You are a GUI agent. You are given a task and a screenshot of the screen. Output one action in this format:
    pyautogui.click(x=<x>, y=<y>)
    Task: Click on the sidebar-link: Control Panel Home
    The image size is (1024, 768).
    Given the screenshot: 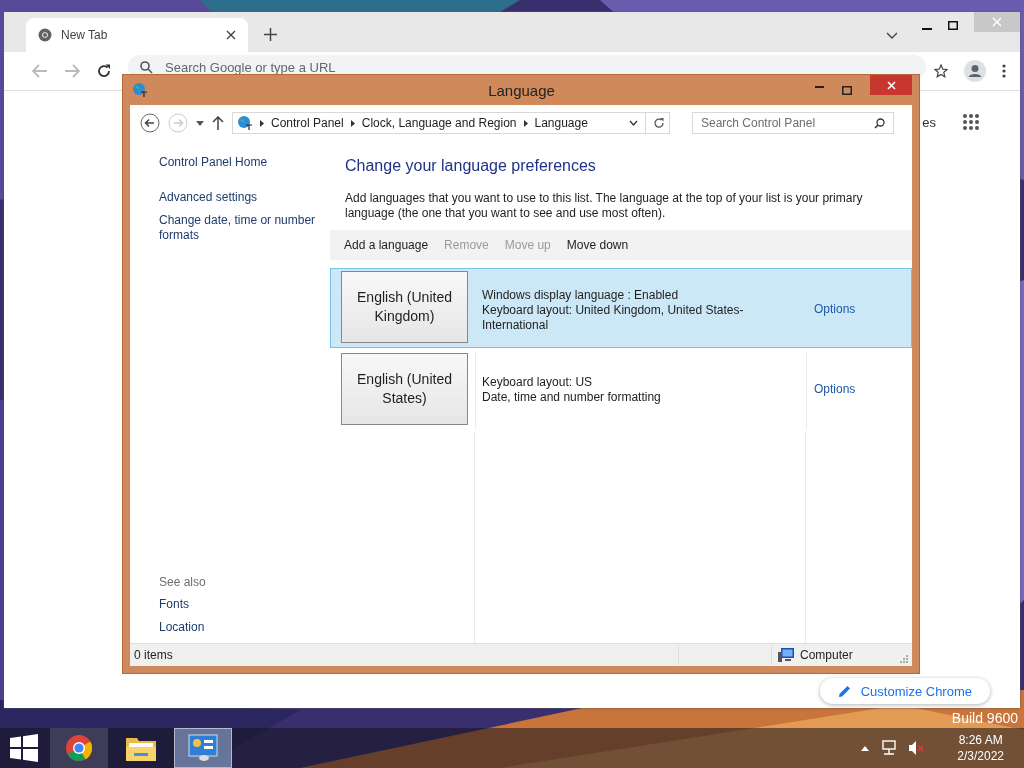 What is the action you would take?
    pyautogui.click(x=244, y=162)
    